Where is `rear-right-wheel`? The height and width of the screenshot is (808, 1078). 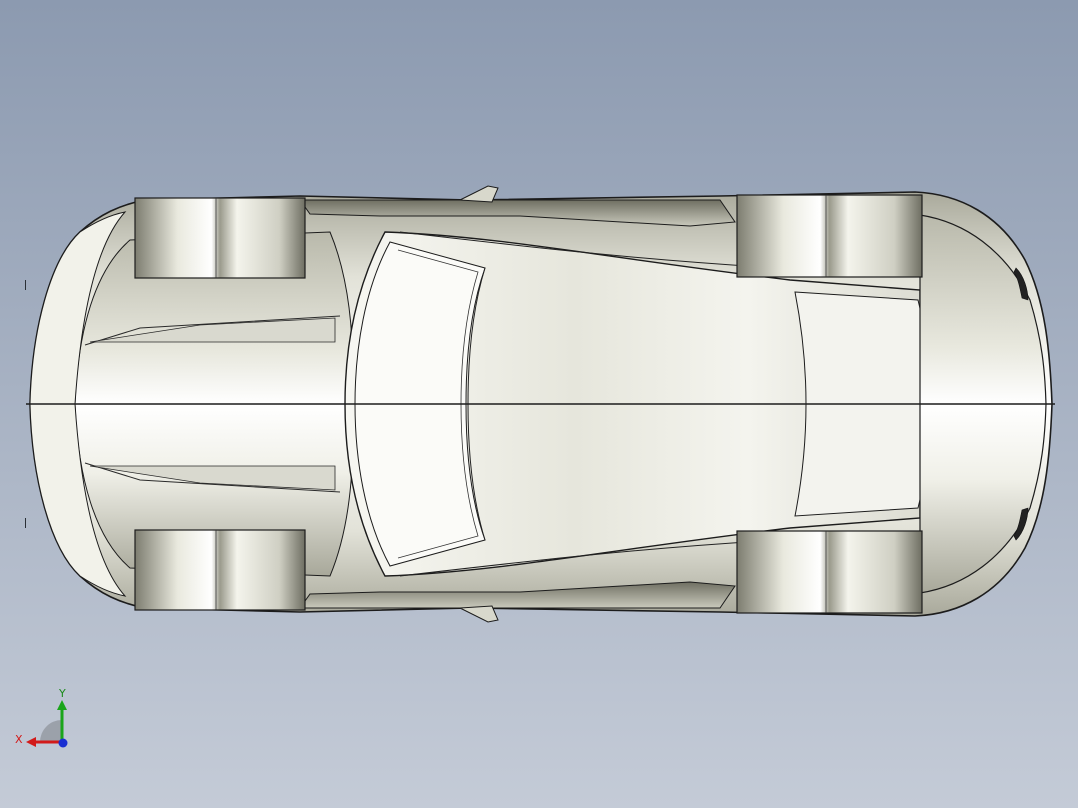
rear-right-wheel is located at coordinates (829, 572).